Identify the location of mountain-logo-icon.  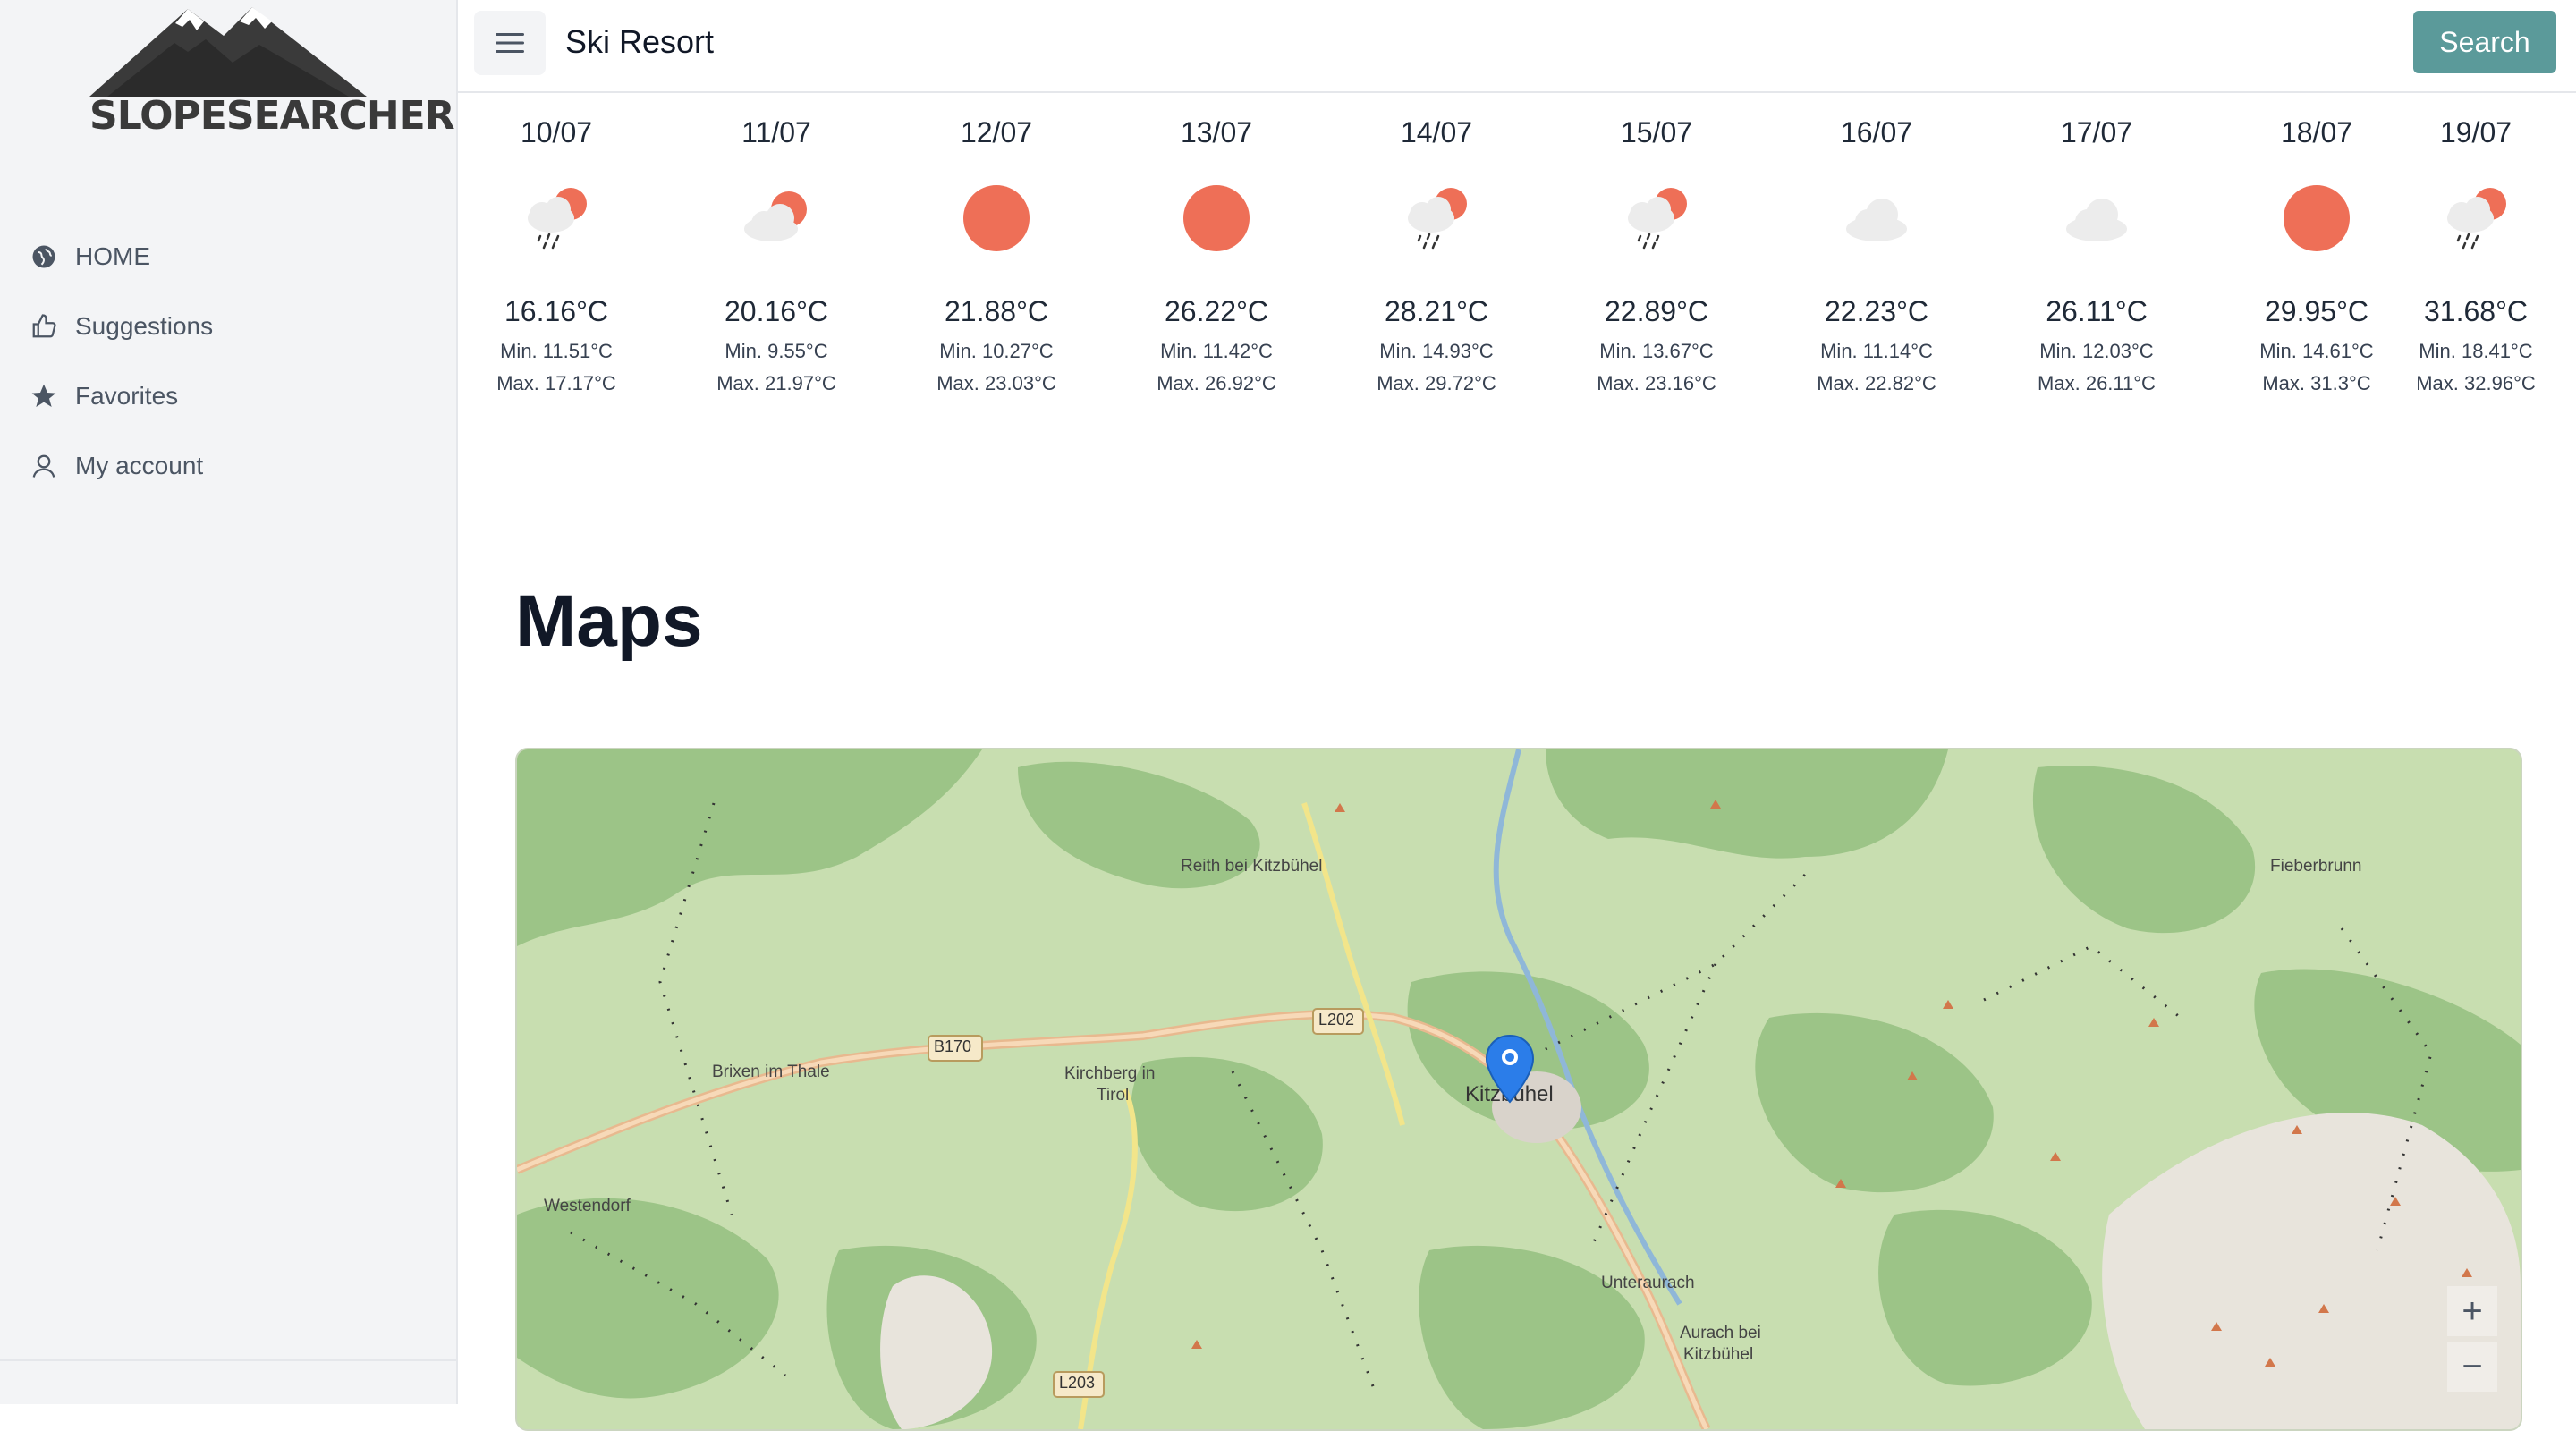
(228, 52).